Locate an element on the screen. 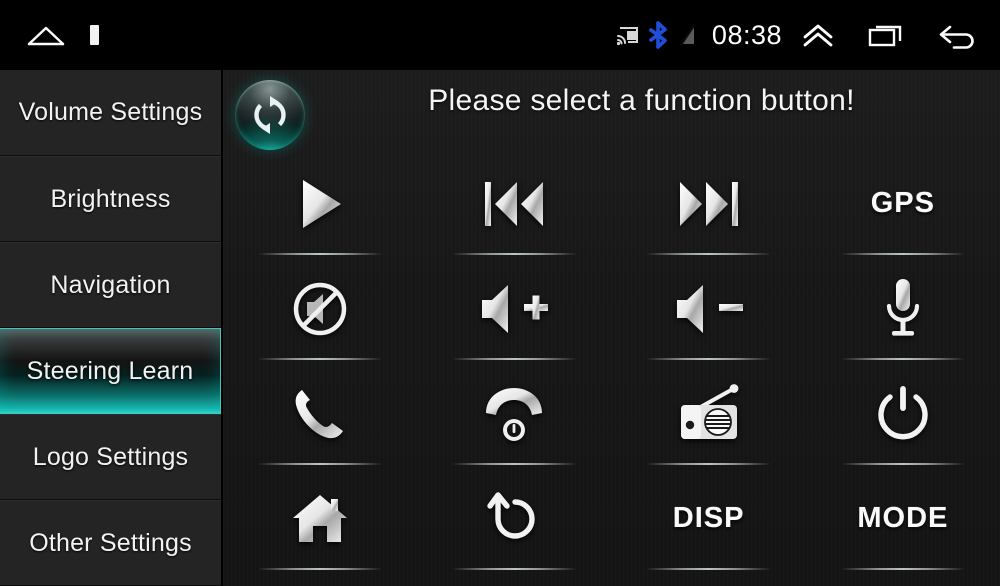  sidebar-item-label: Other Settings is located at coordinates (110, 542).